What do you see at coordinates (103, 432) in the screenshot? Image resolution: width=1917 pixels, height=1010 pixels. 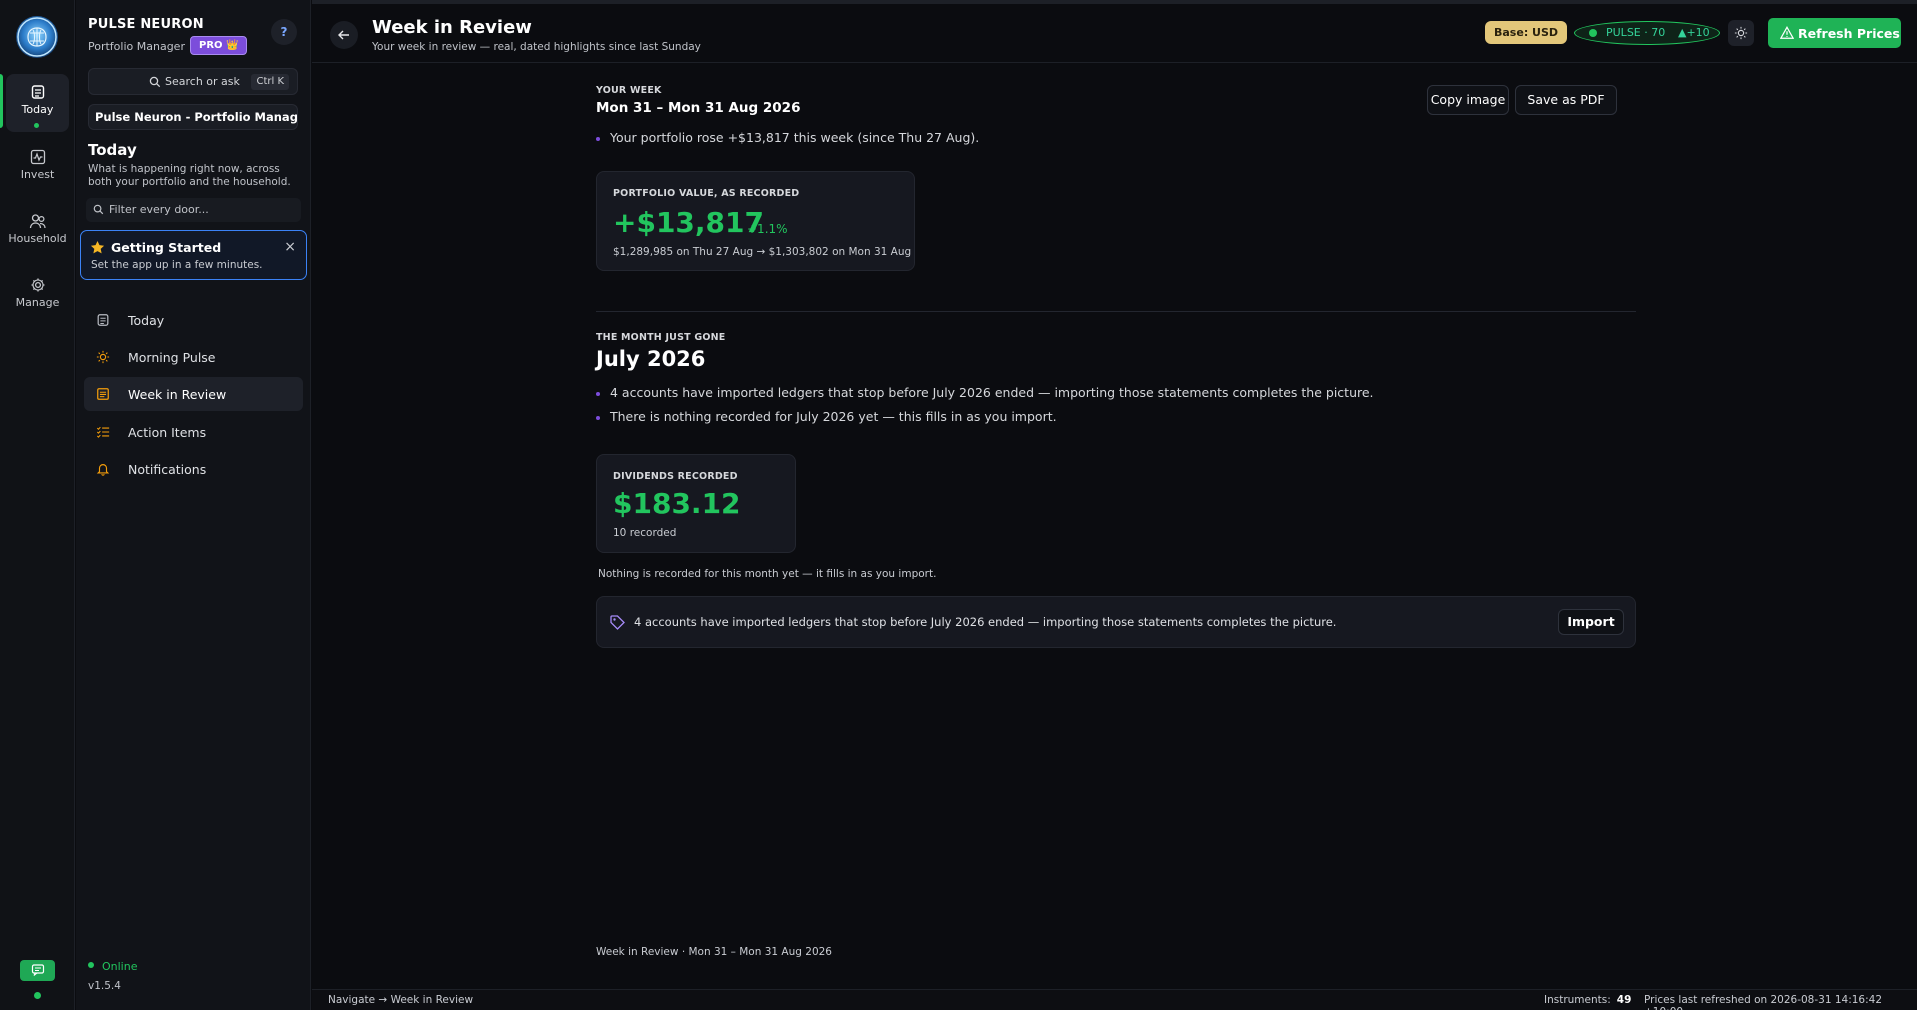 I see `checklist-icon` at bounding box center [103, 432].